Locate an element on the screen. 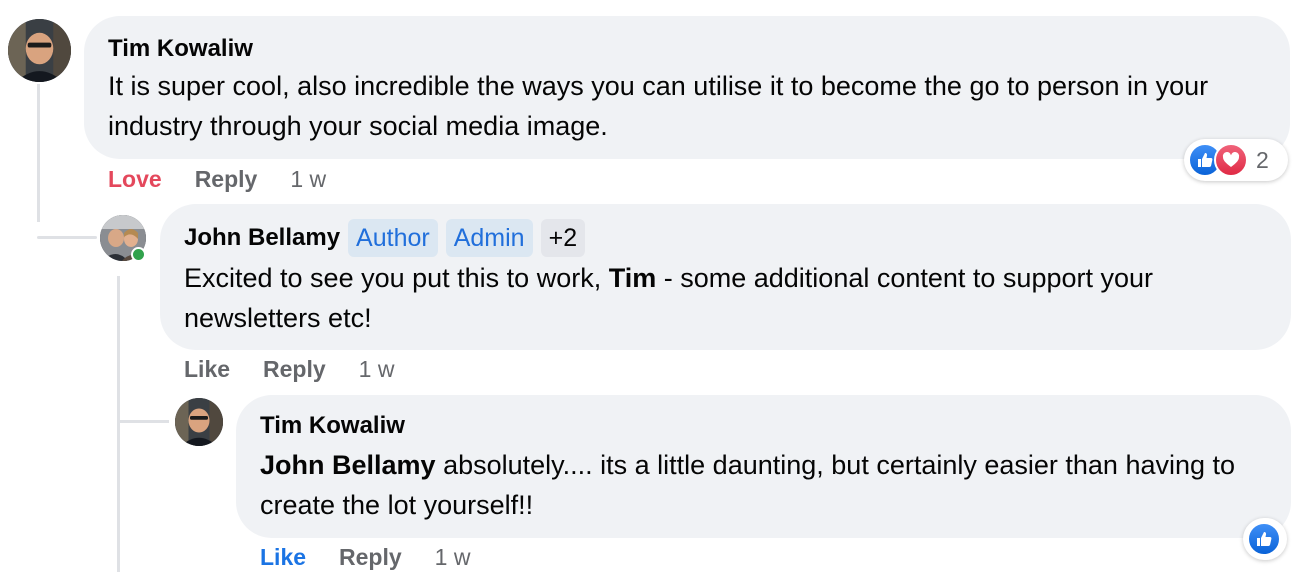  more-badges: +2 is located at coordinates (563, 238).